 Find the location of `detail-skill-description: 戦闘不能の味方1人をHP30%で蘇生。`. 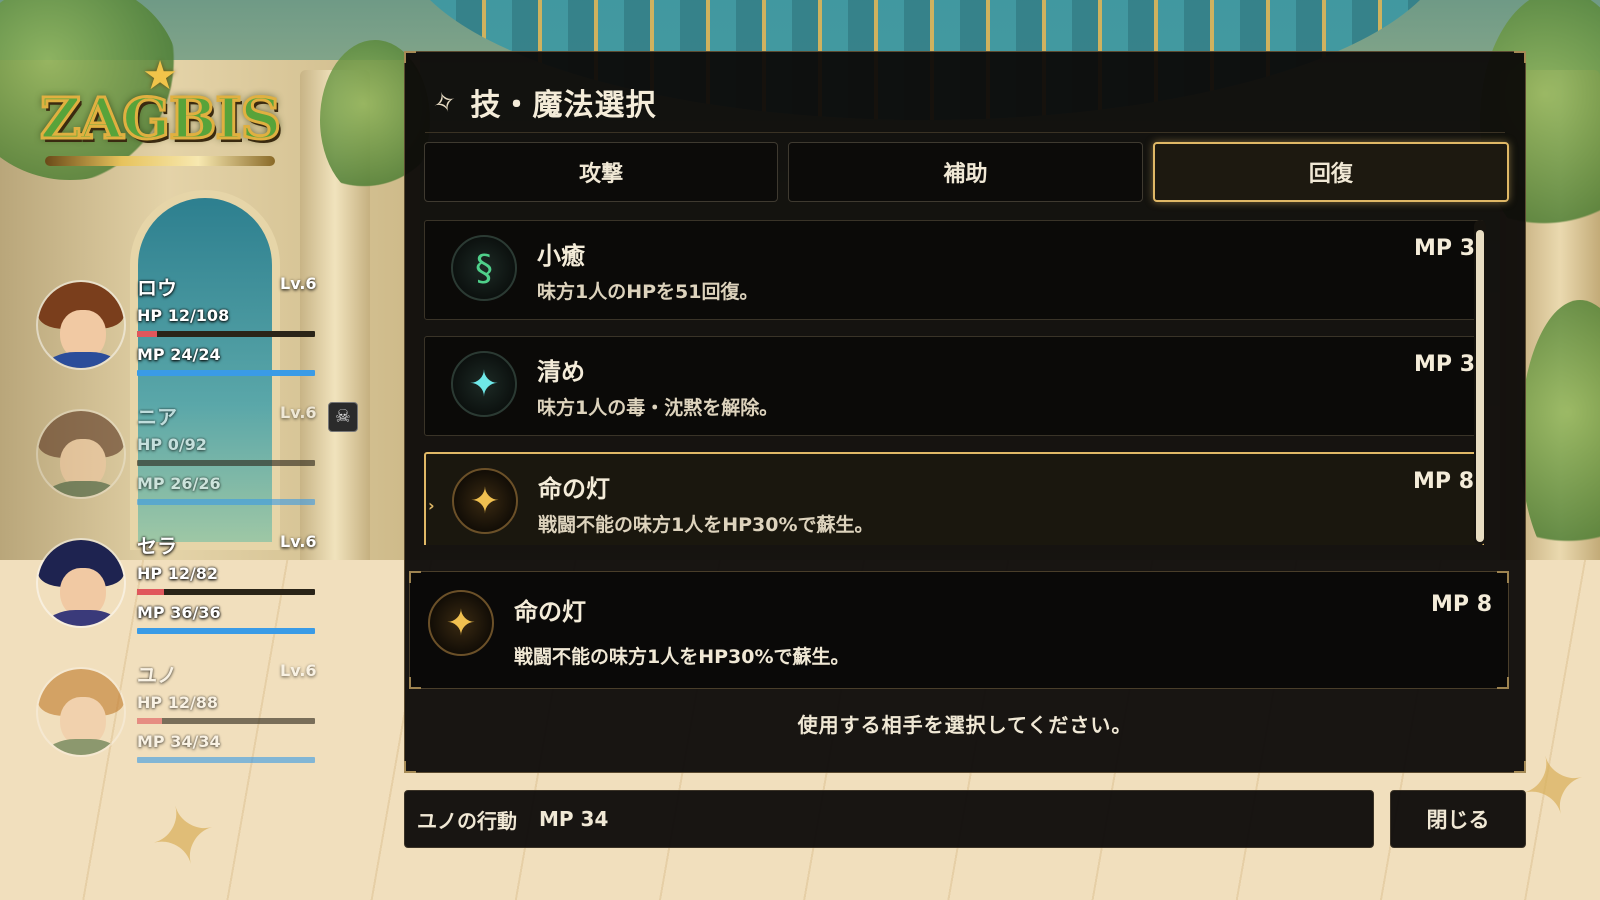

detail-skill-description: 戦闘不能の味方1人をHP30%で蘇生。 is located at coordinates (682, 657).